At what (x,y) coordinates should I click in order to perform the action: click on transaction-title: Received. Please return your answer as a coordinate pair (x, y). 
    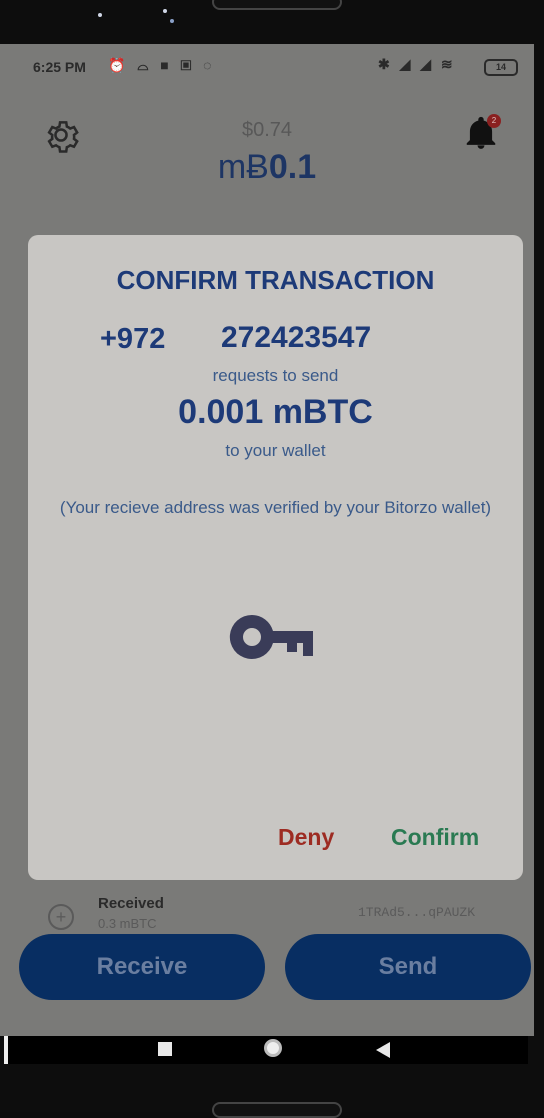
    Looking at the image, I should click on (131, 903).